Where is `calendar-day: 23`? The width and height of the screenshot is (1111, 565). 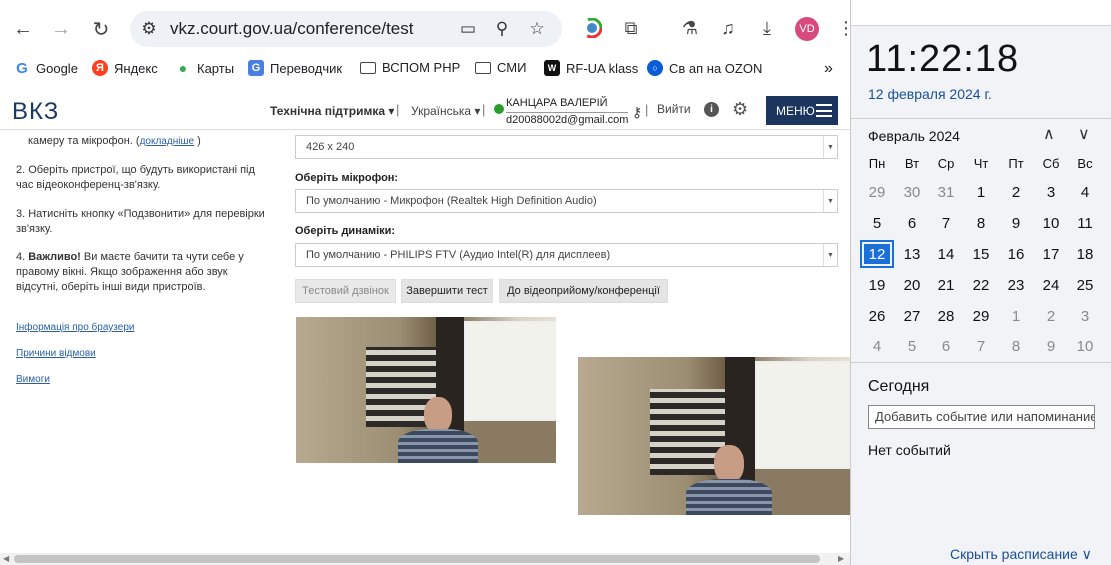
calendar-day: 23 is located at coordinates (1016, 285).